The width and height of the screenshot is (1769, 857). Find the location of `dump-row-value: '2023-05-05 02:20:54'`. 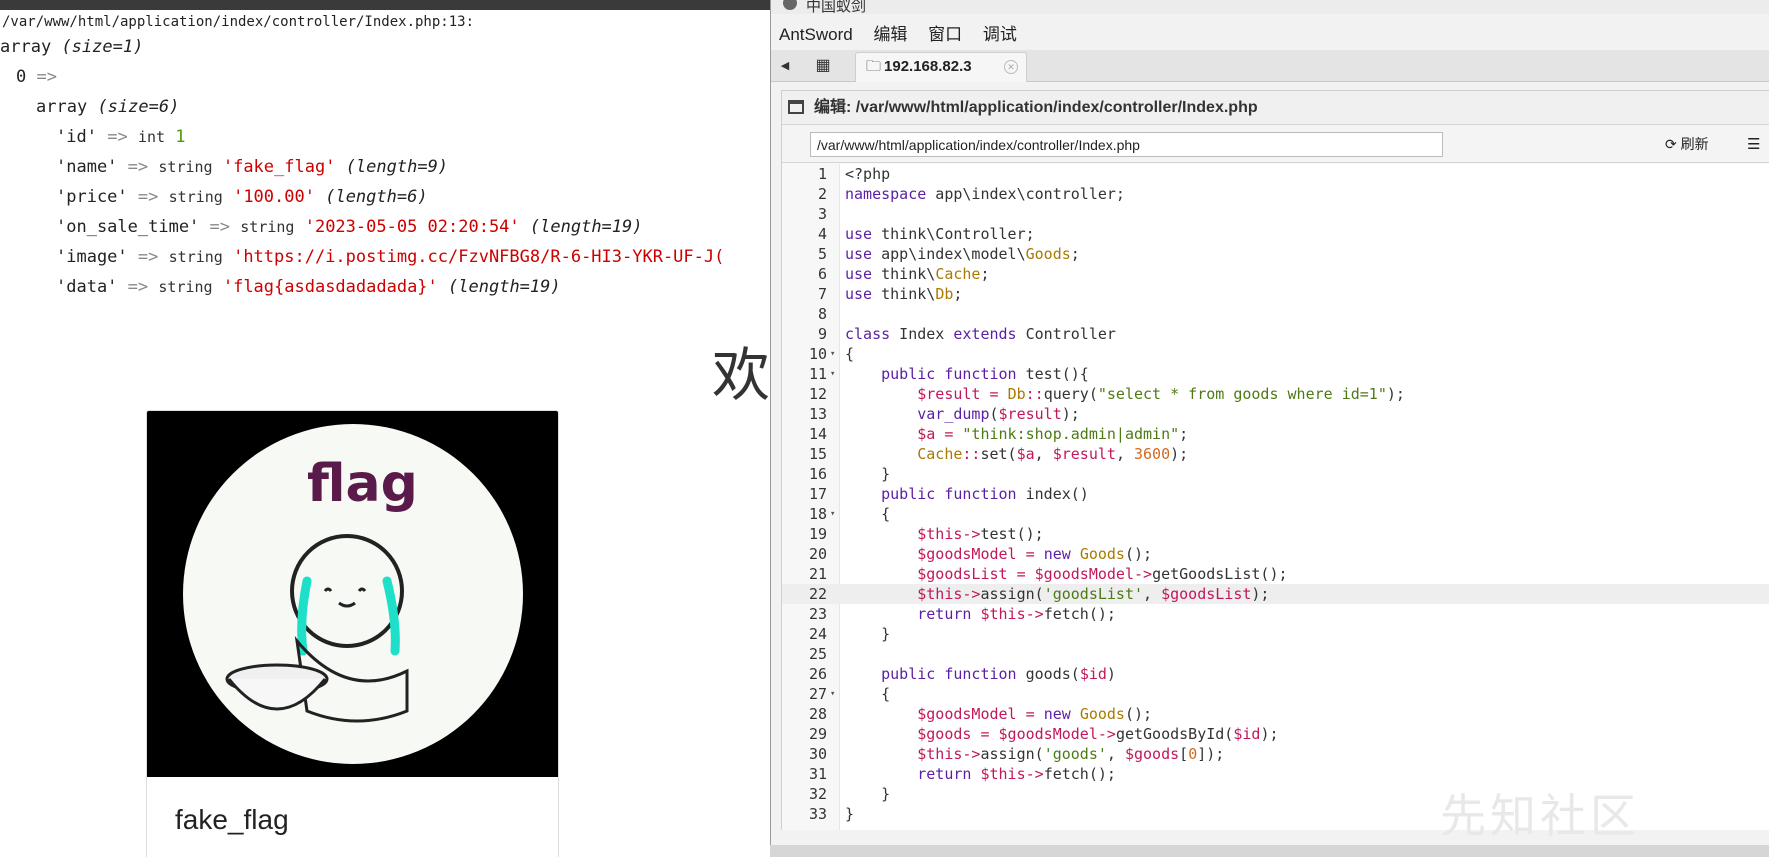

dump-row-value: '2023-05-05 02:20:54' is located at coordinates (412, 227).